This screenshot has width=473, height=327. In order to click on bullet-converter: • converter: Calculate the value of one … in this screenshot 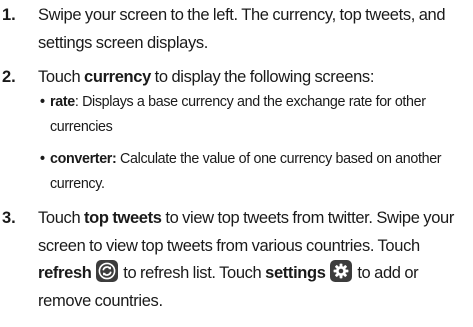, I will do `click(255, 172)`.